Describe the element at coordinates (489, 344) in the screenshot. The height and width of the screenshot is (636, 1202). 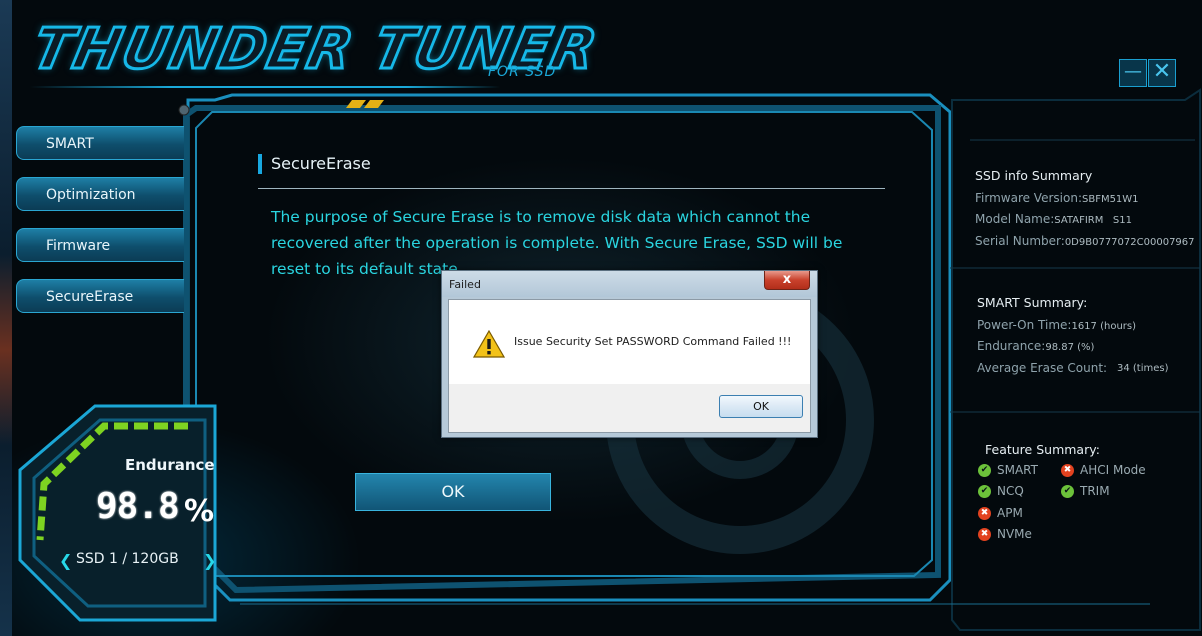
I see `warning-icon` at that location.